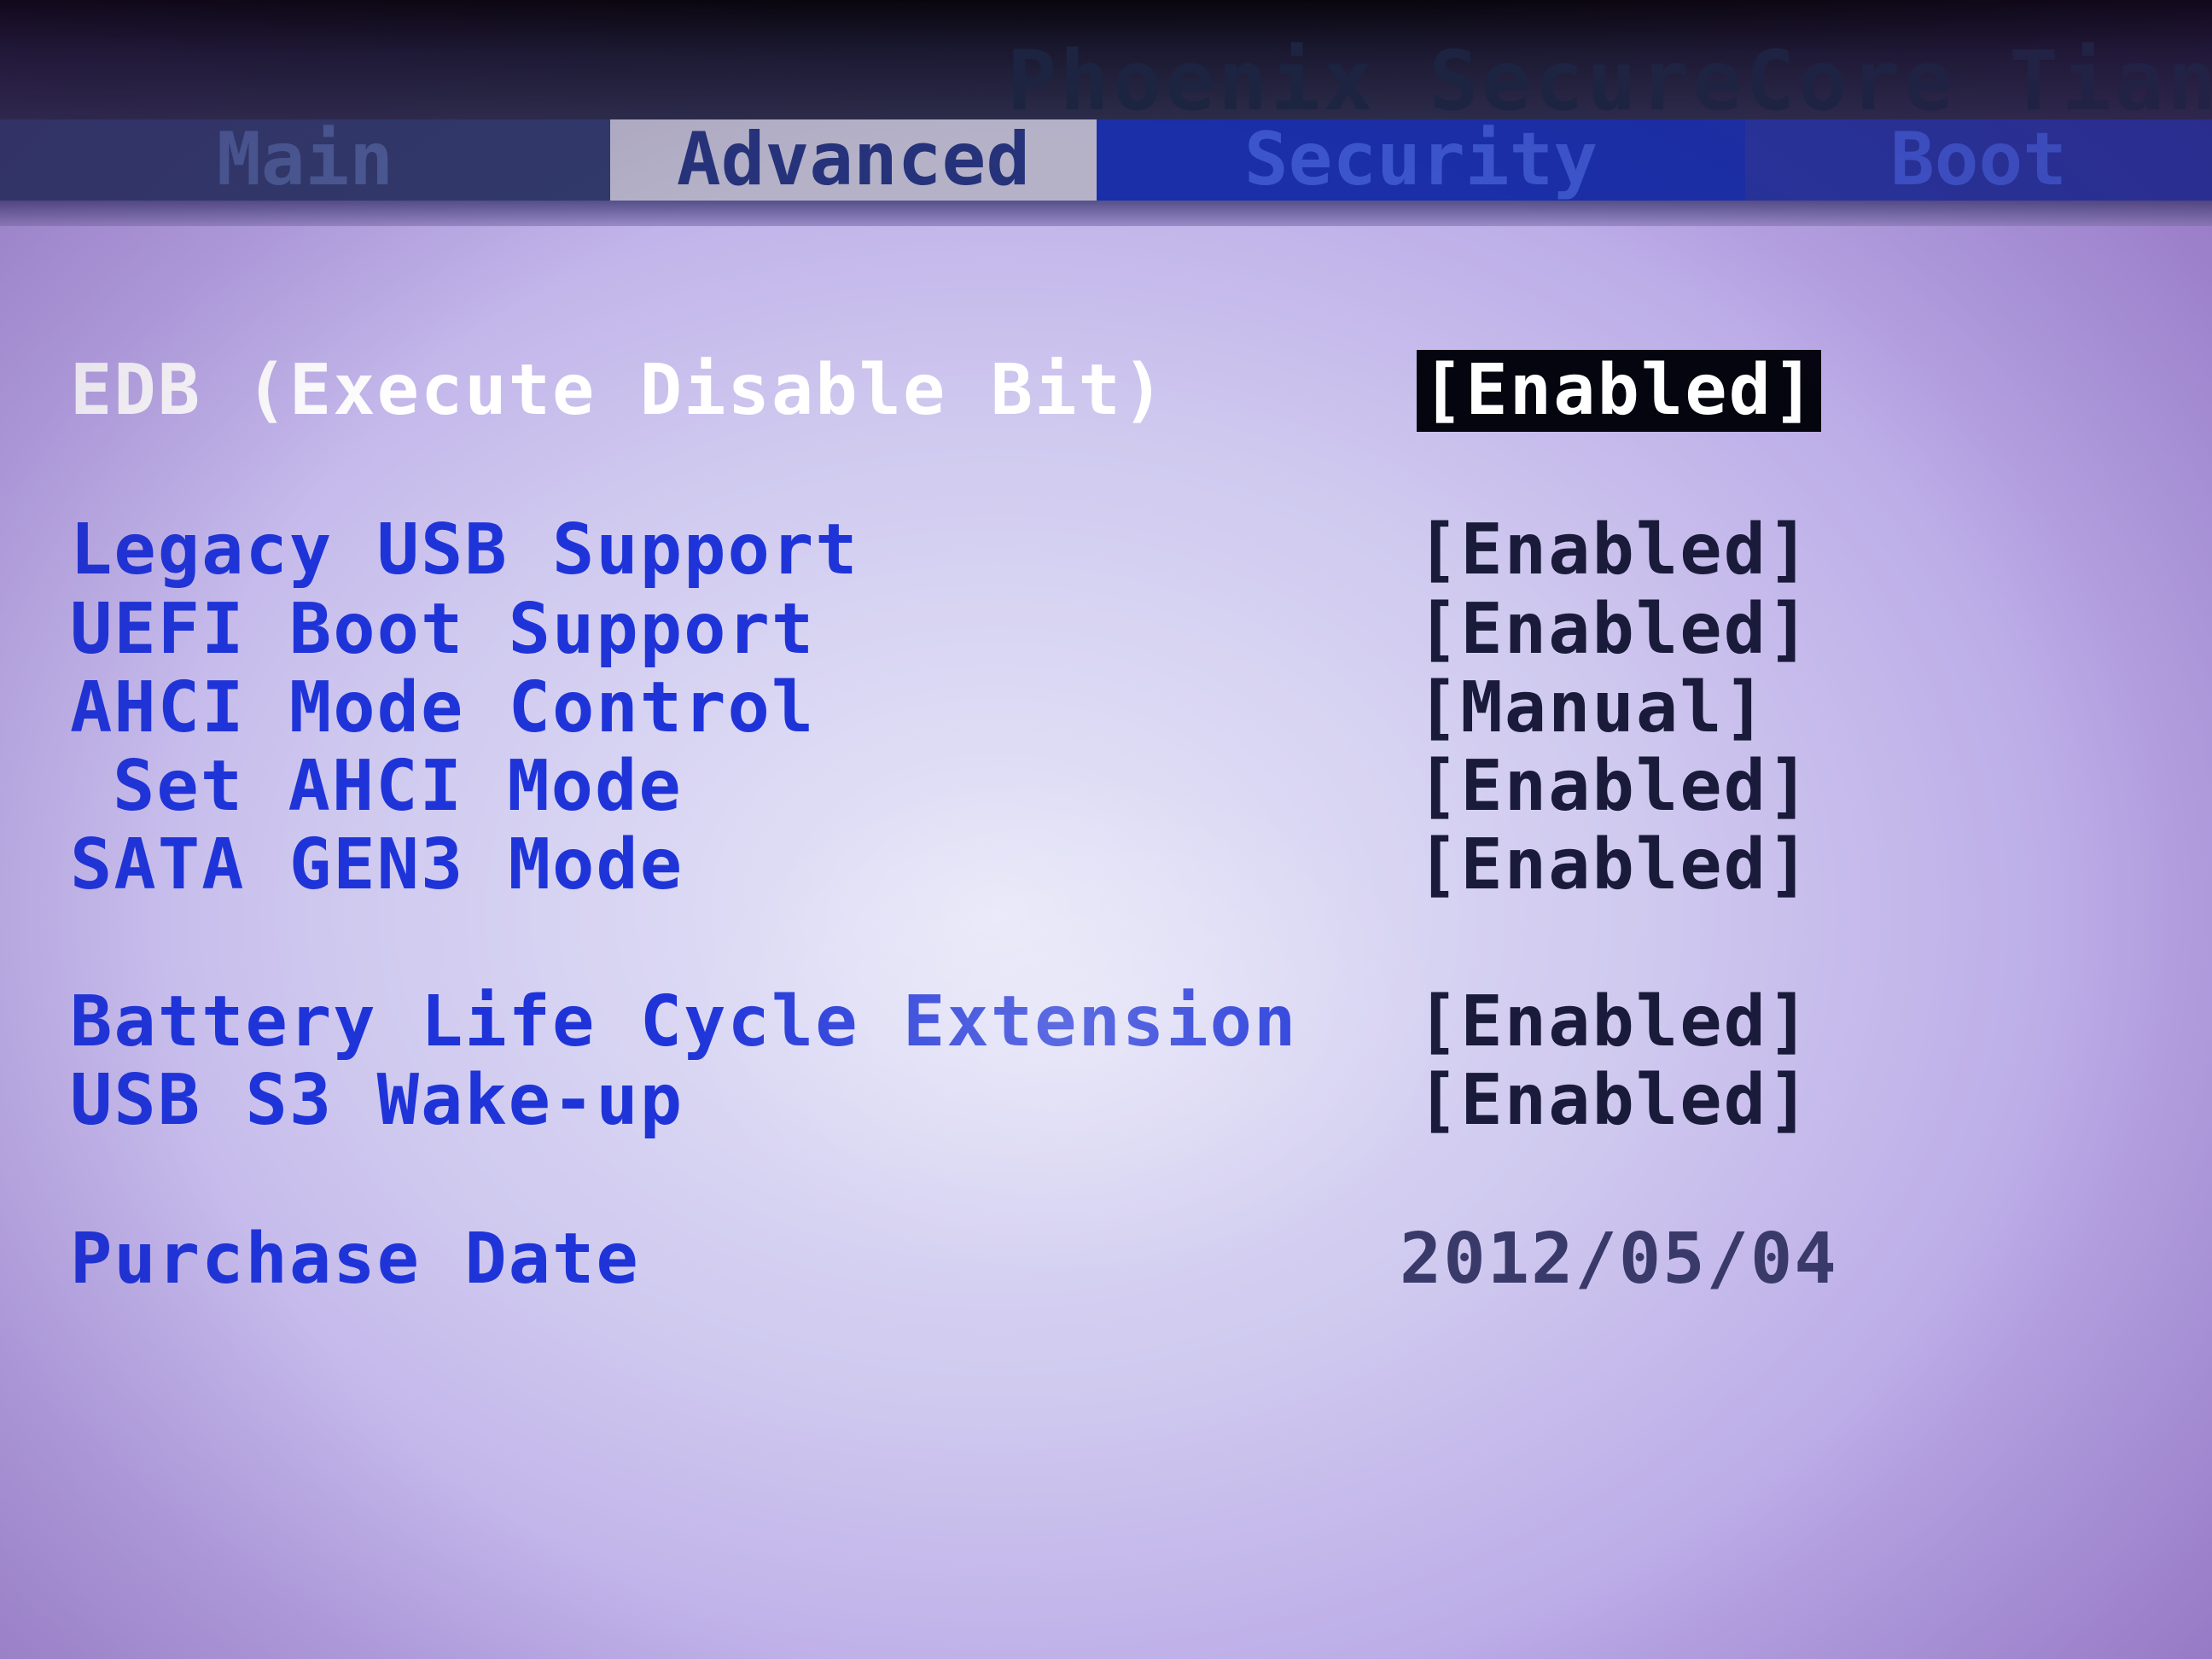  Describe the element at coordinates (355, 1259) in the screenshot. I see `setting-purchase-date-label: Purchase Date` at that location.